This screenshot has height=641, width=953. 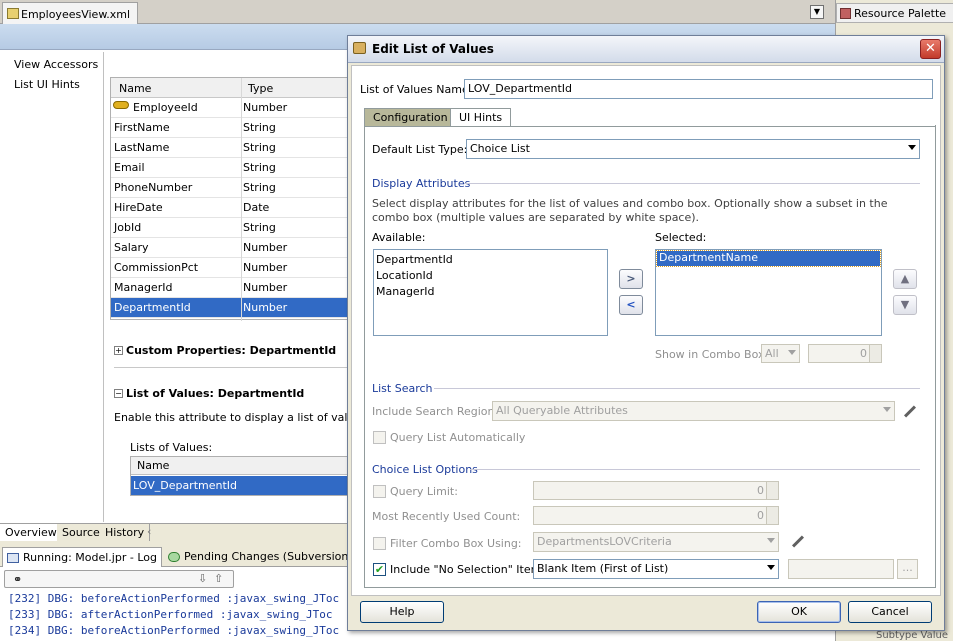 I want to click on list-item: ManagerId, so click(x=404, y=292).